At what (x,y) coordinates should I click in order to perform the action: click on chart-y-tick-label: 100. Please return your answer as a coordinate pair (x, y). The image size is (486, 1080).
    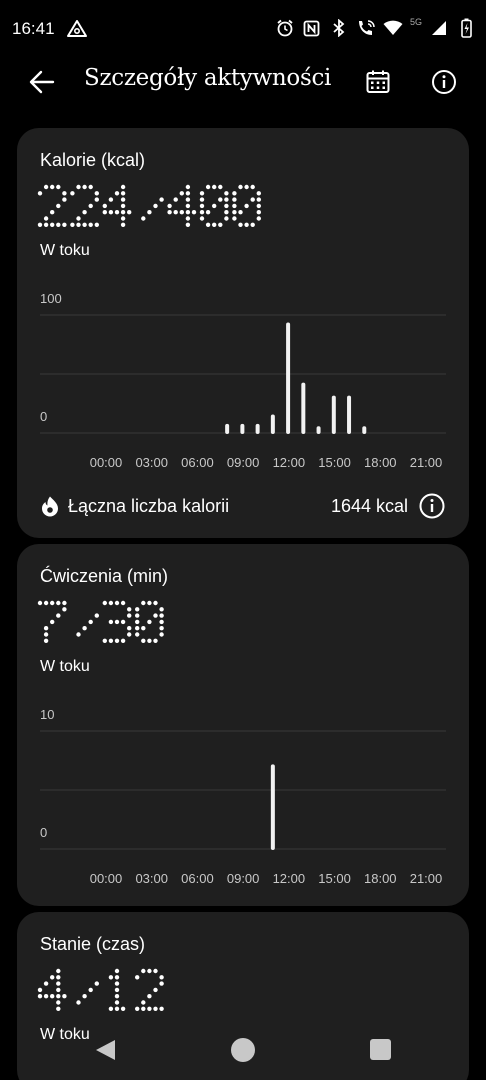
    Looking at the image, I should click on (51, 298).